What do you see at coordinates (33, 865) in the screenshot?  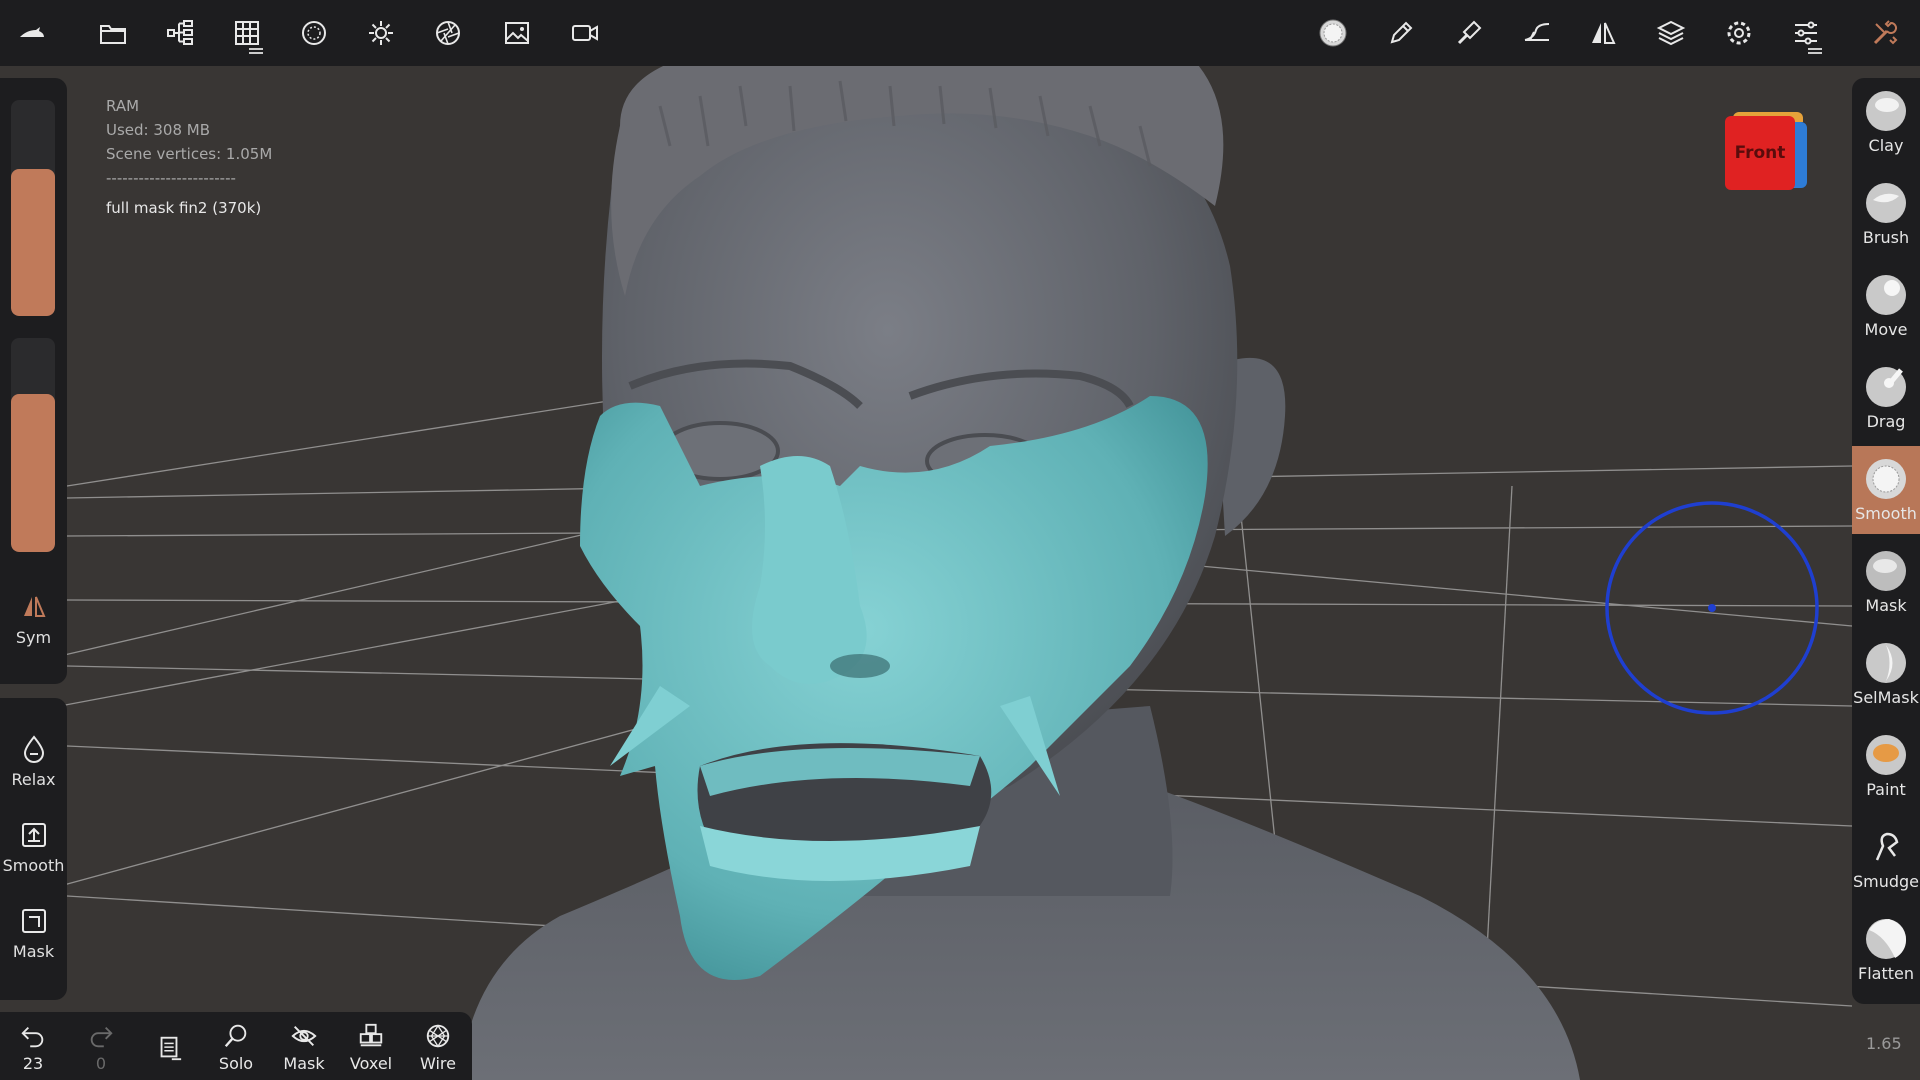 I see `smooth-label: Smooth` at bounding box center [33, 865].